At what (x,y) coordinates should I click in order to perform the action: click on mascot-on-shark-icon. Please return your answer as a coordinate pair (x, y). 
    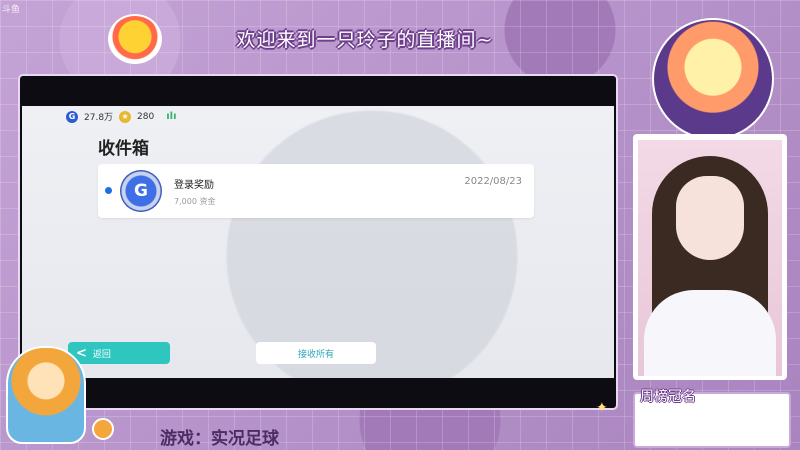
    Looking at the image, I should click on (46, 395).